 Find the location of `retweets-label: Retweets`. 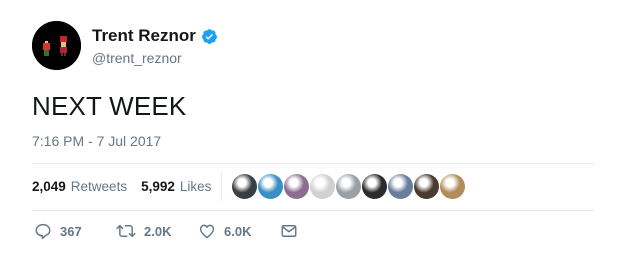

retweets-label: Retweets is located at coordinates (99, 186).